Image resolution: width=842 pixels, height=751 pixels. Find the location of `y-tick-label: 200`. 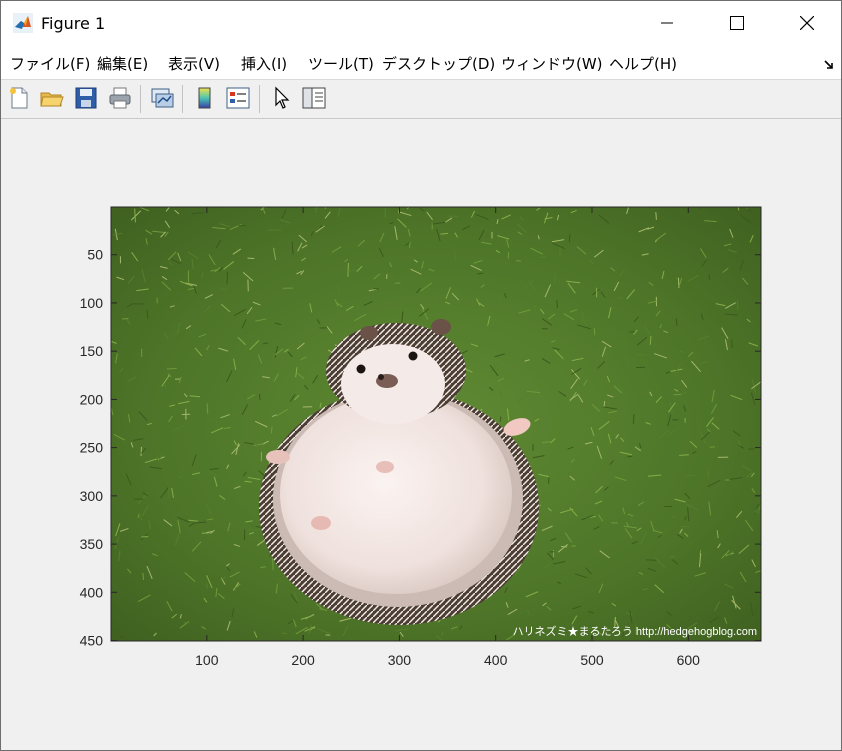

y-tick-label: 200 is located at coordinates (92, 399).